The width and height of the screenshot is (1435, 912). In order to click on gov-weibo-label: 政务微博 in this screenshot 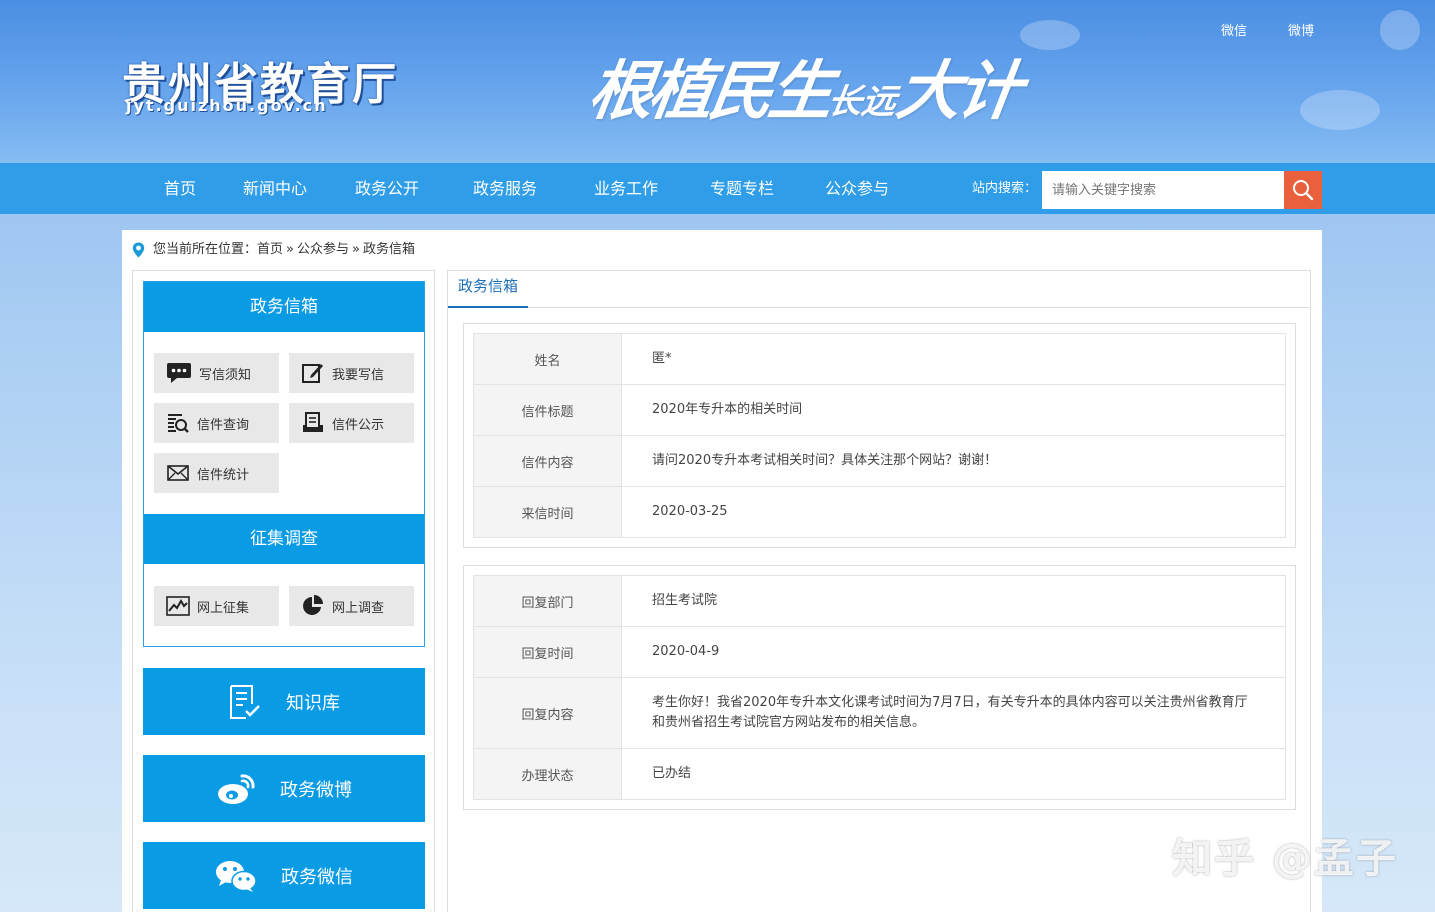, I will do `click(316, 790)`.